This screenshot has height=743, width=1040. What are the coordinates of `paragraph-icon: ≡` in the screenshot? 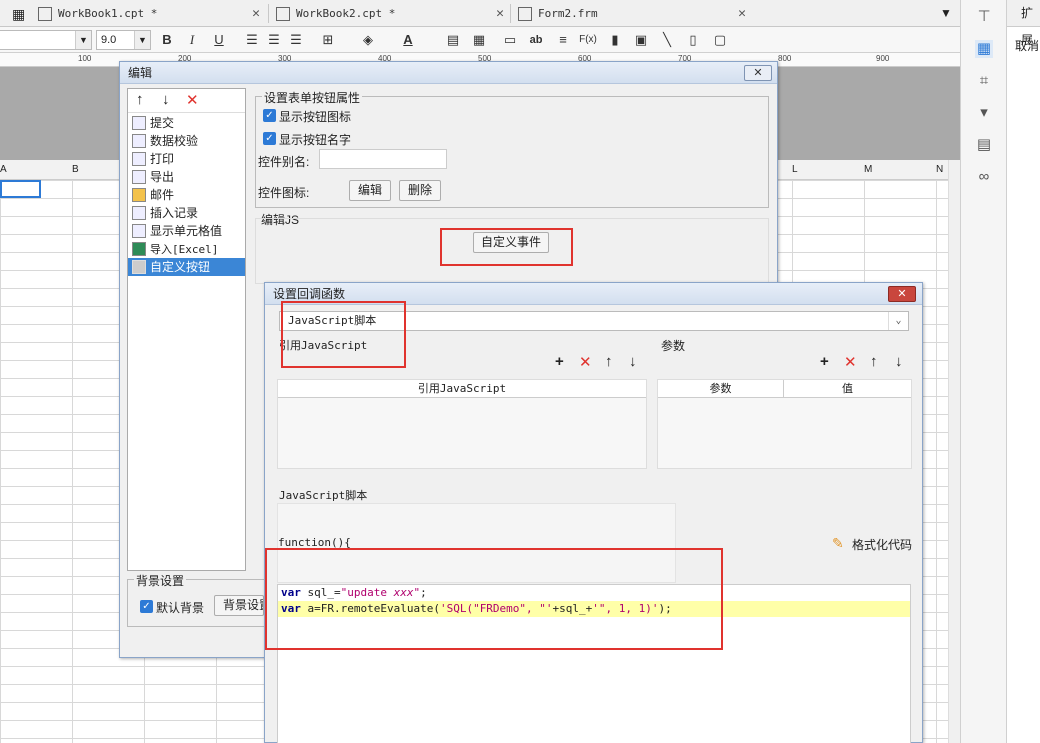 It's located at (563, 40).